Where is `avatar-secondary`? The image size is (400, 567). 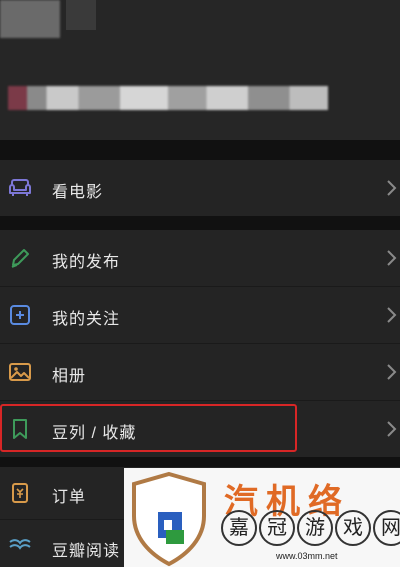
avatar-secondary is located at coordinates (81, 15).